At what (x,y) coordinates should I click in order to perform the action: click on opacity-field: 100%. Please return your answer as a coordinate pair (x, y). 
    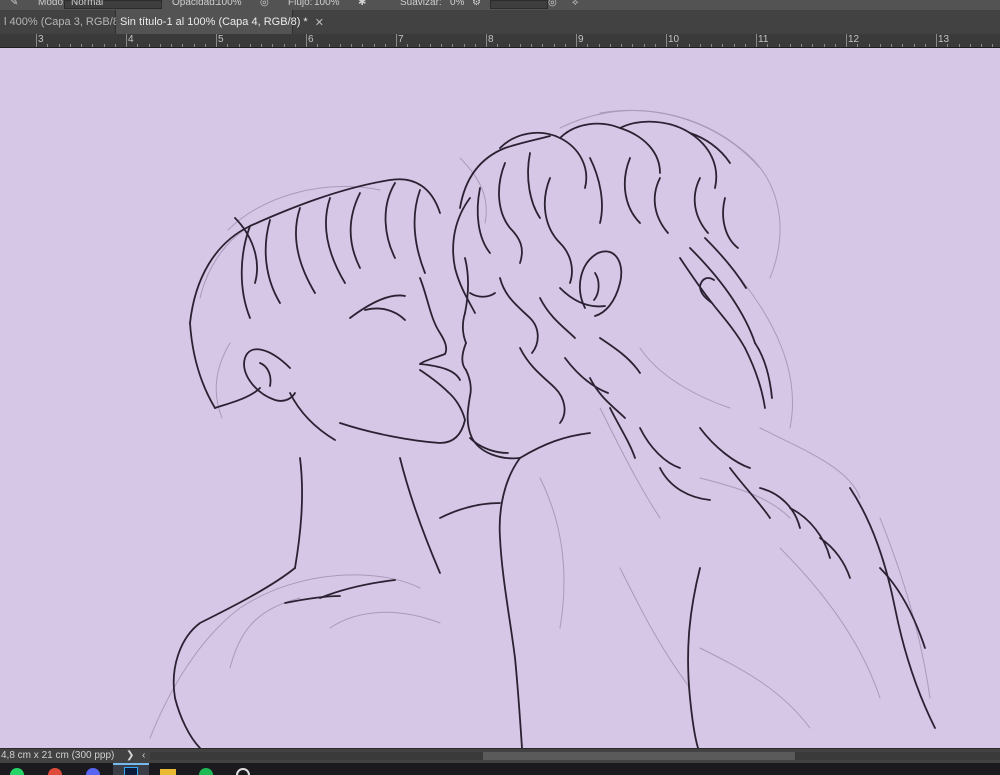
    Looking at the image, I should click on (229, 4).